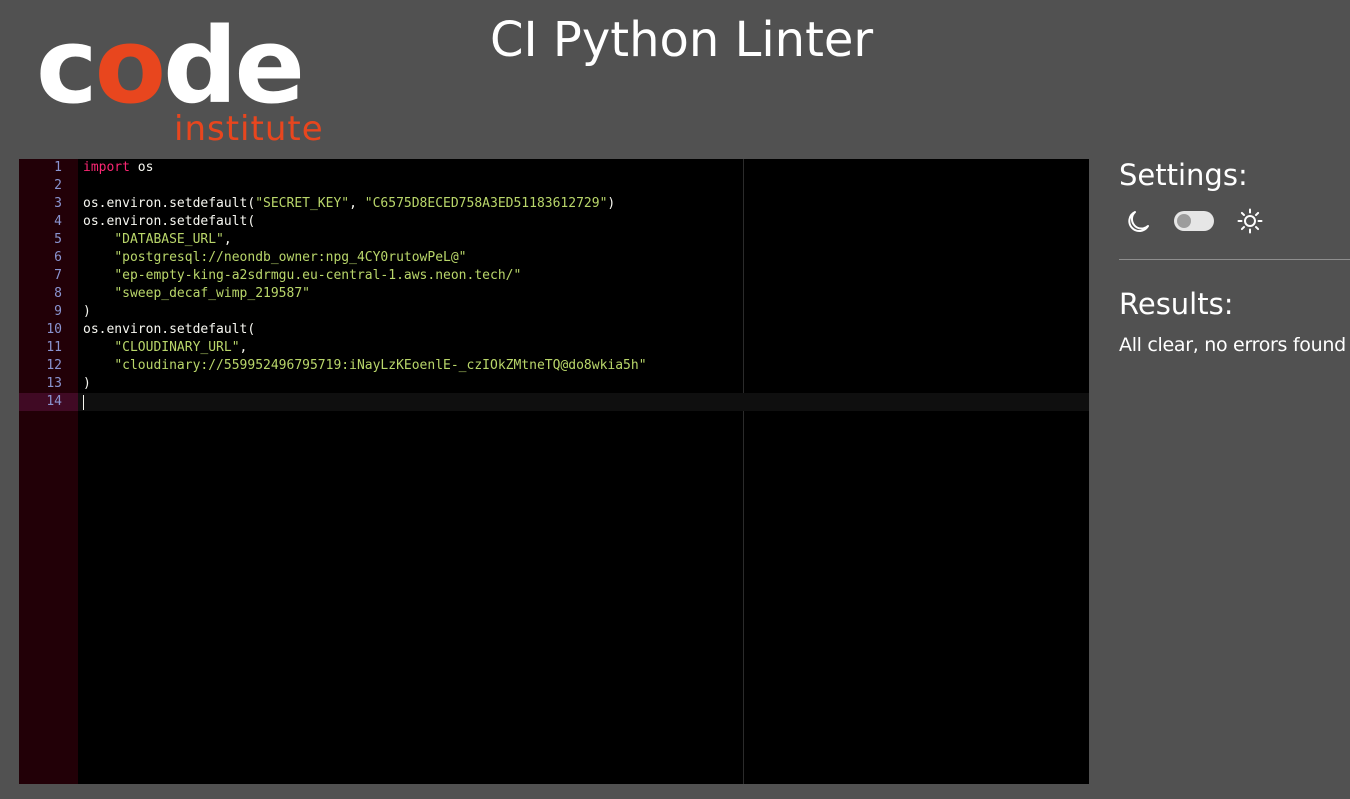 Image resolution: width=1350 pixels, height=799 pixels. Describe the element at coordinates (212, 293) in the screenshot. I see `string-token: "sweep_decaf_wimp_219587"` at that location.